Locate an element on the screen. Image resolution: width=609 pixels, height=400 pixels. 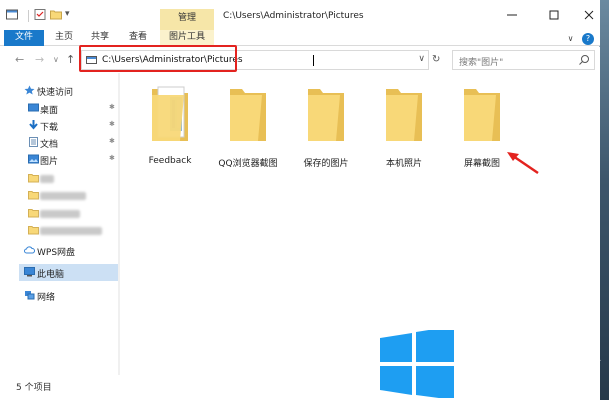
minimize-icon is located at coordinates (512, 15).